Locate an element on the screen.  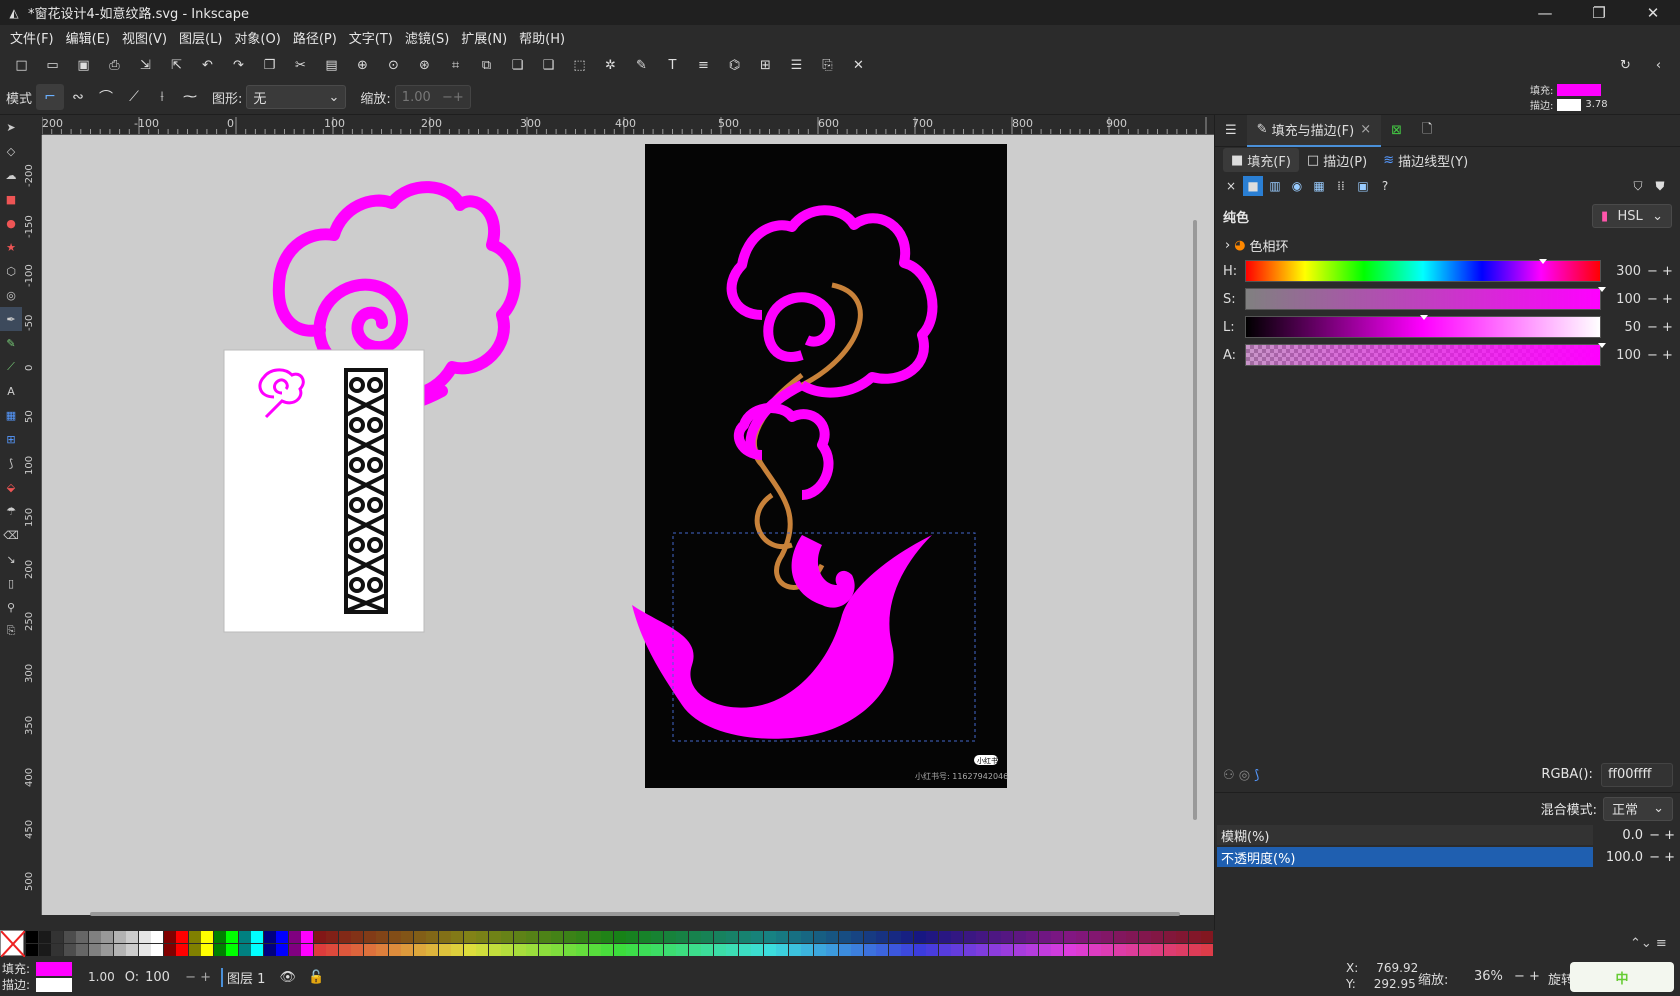
menu-extensions: 扩展(N) is located at coordinates (484, 37).